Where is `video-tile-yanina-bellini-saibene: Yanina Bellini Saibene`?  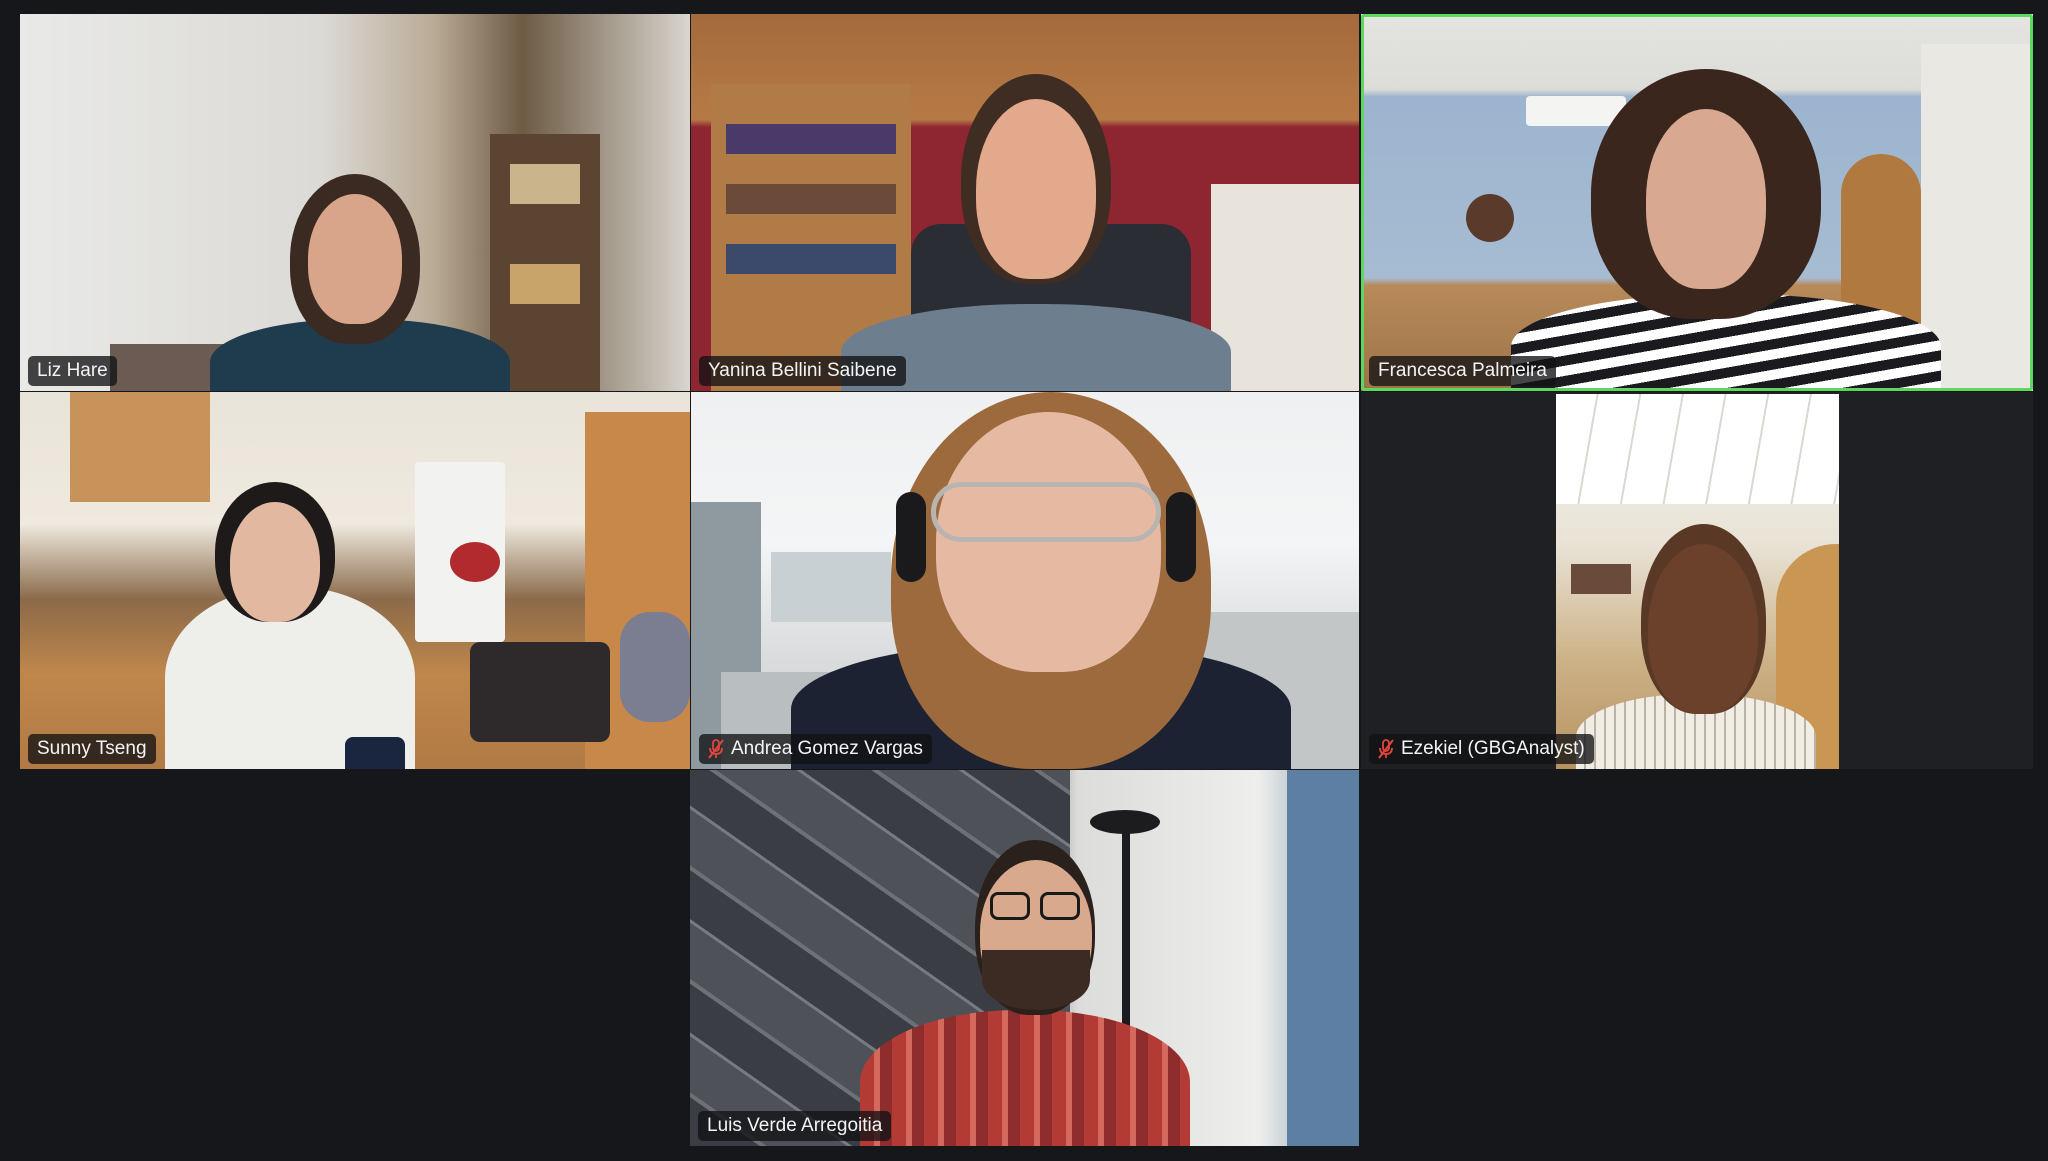
video-tile-yanina-bellini-saibene: Yanina Bellini Saibene is located at coordinates (1025, 202).